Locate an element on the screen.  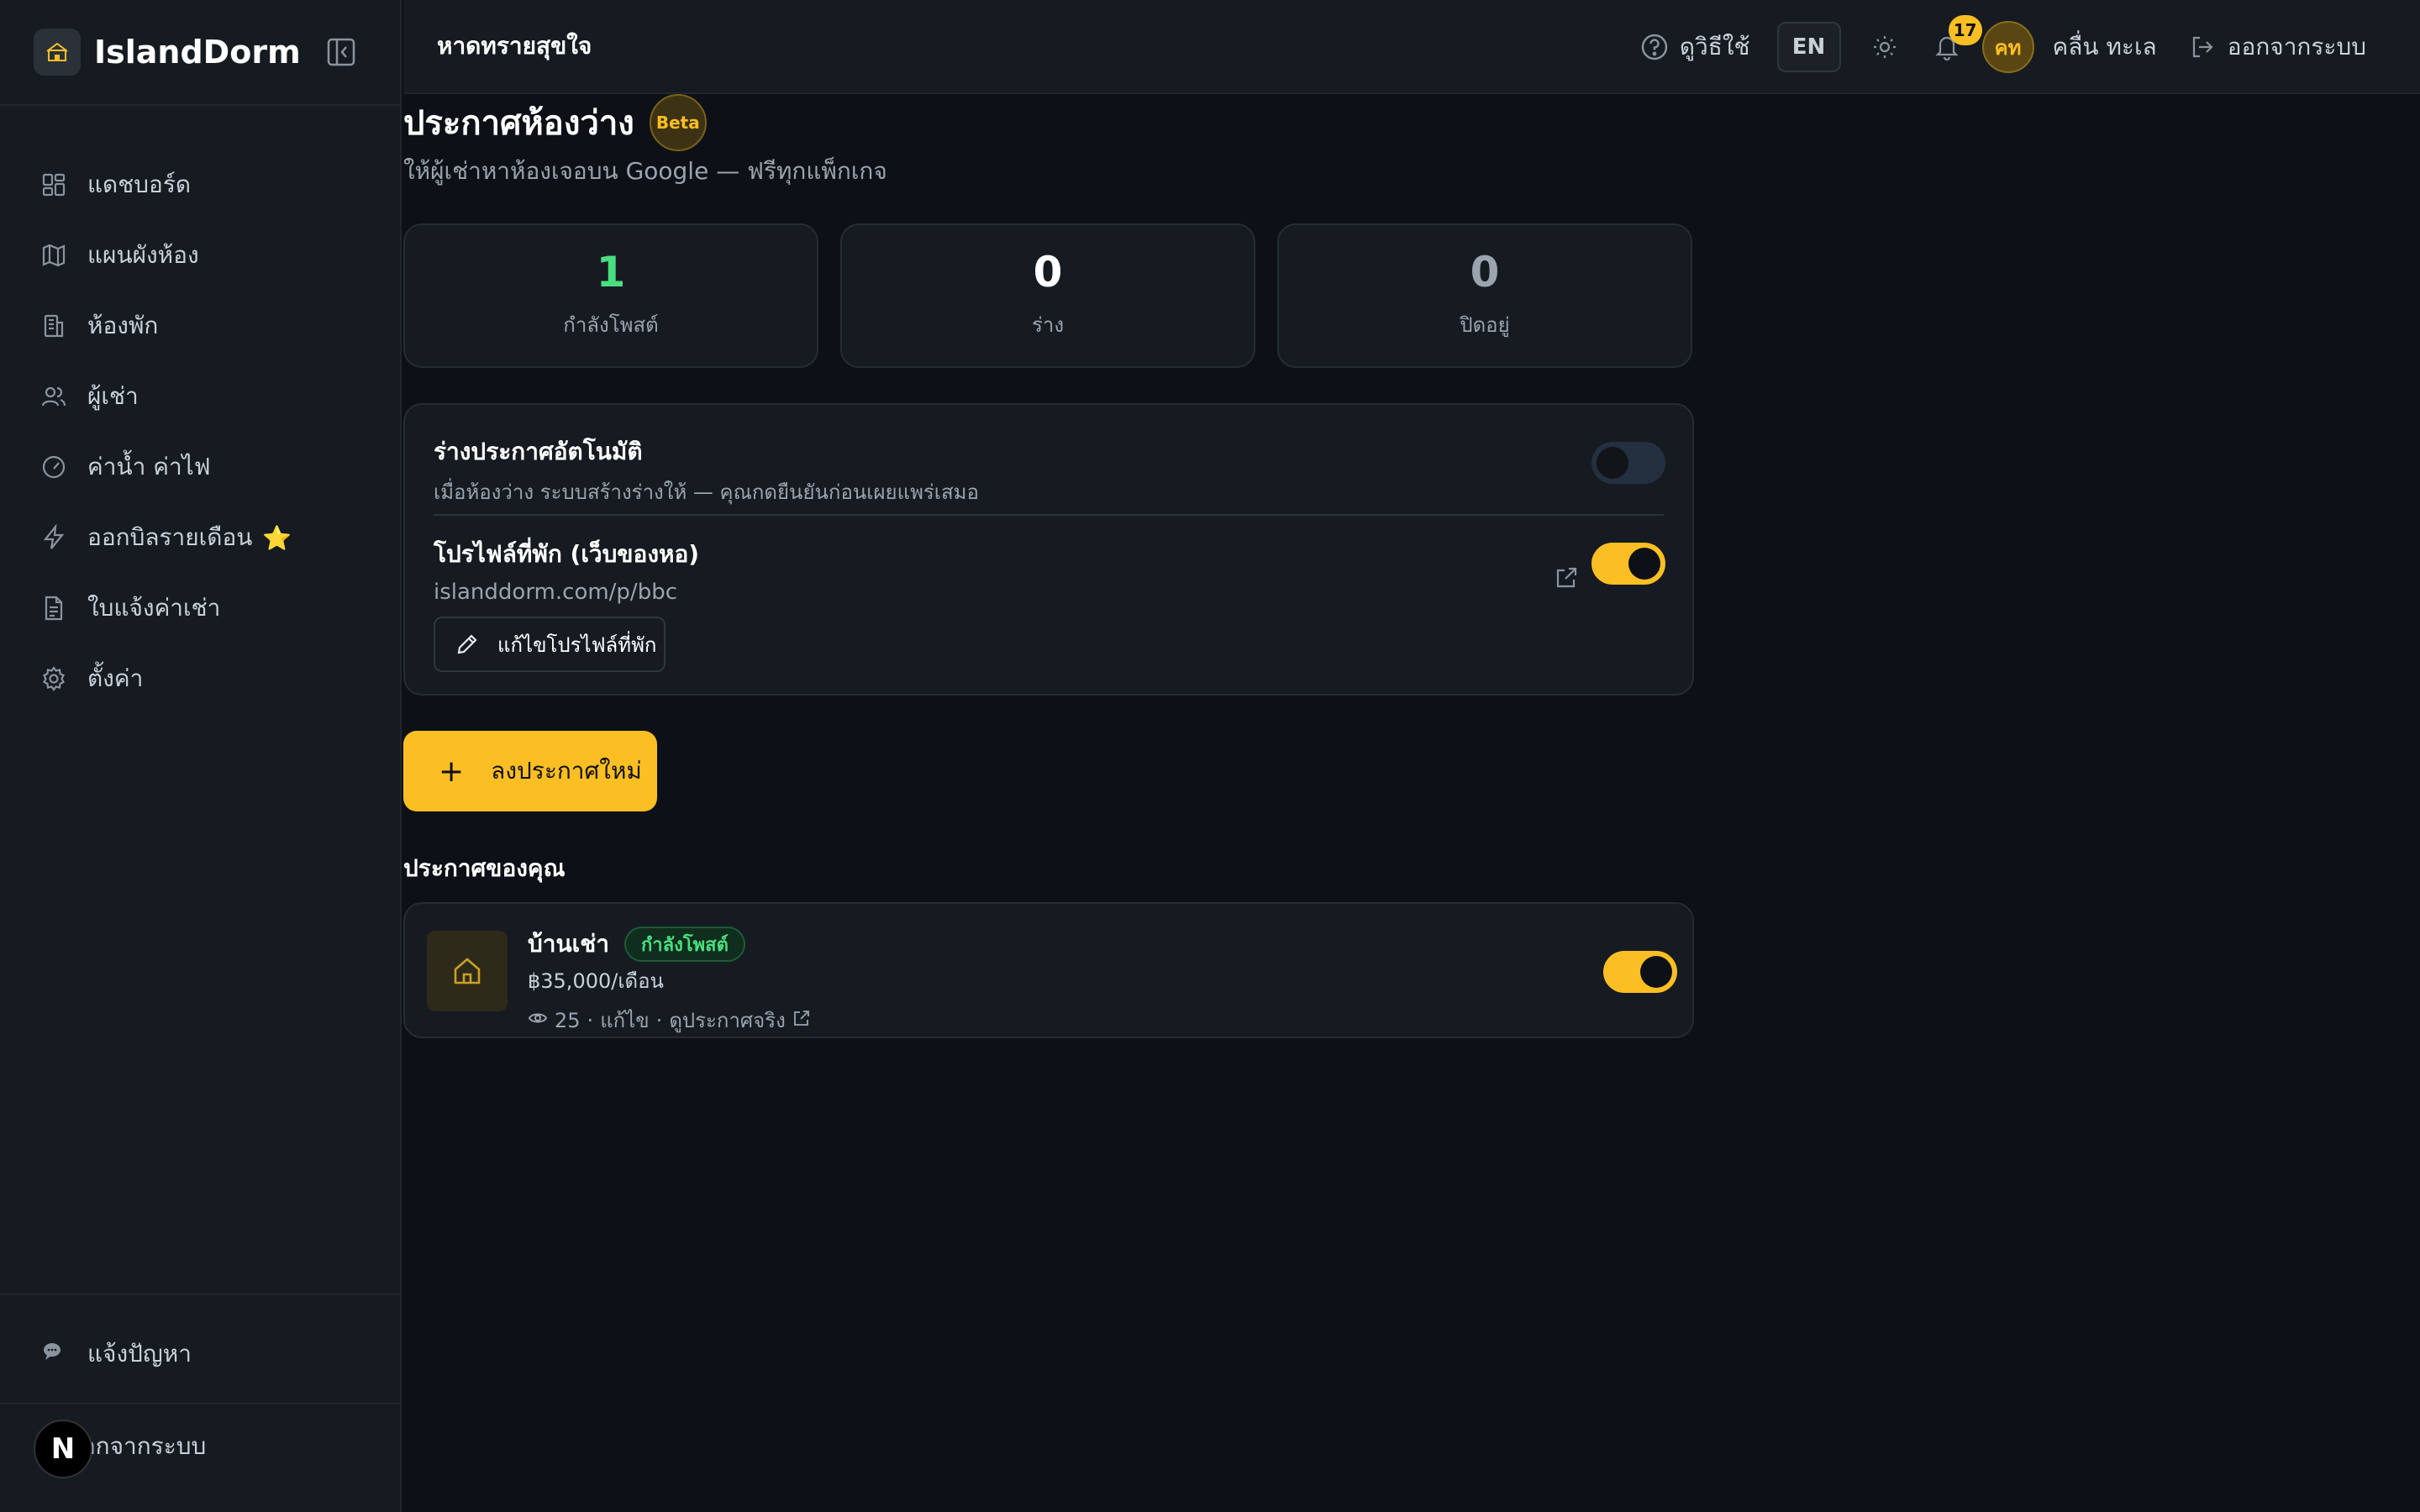
status-badge: กำลังโพสต์ is located at coordinates (684, 944).